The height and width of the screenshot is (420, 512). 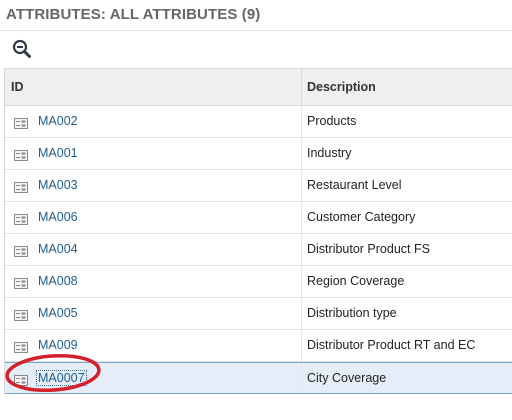 What do you see at coordinates (58, 121) in the screenshot?
I see `attribute-id-link: MA002` at bounding box center [58, 121].